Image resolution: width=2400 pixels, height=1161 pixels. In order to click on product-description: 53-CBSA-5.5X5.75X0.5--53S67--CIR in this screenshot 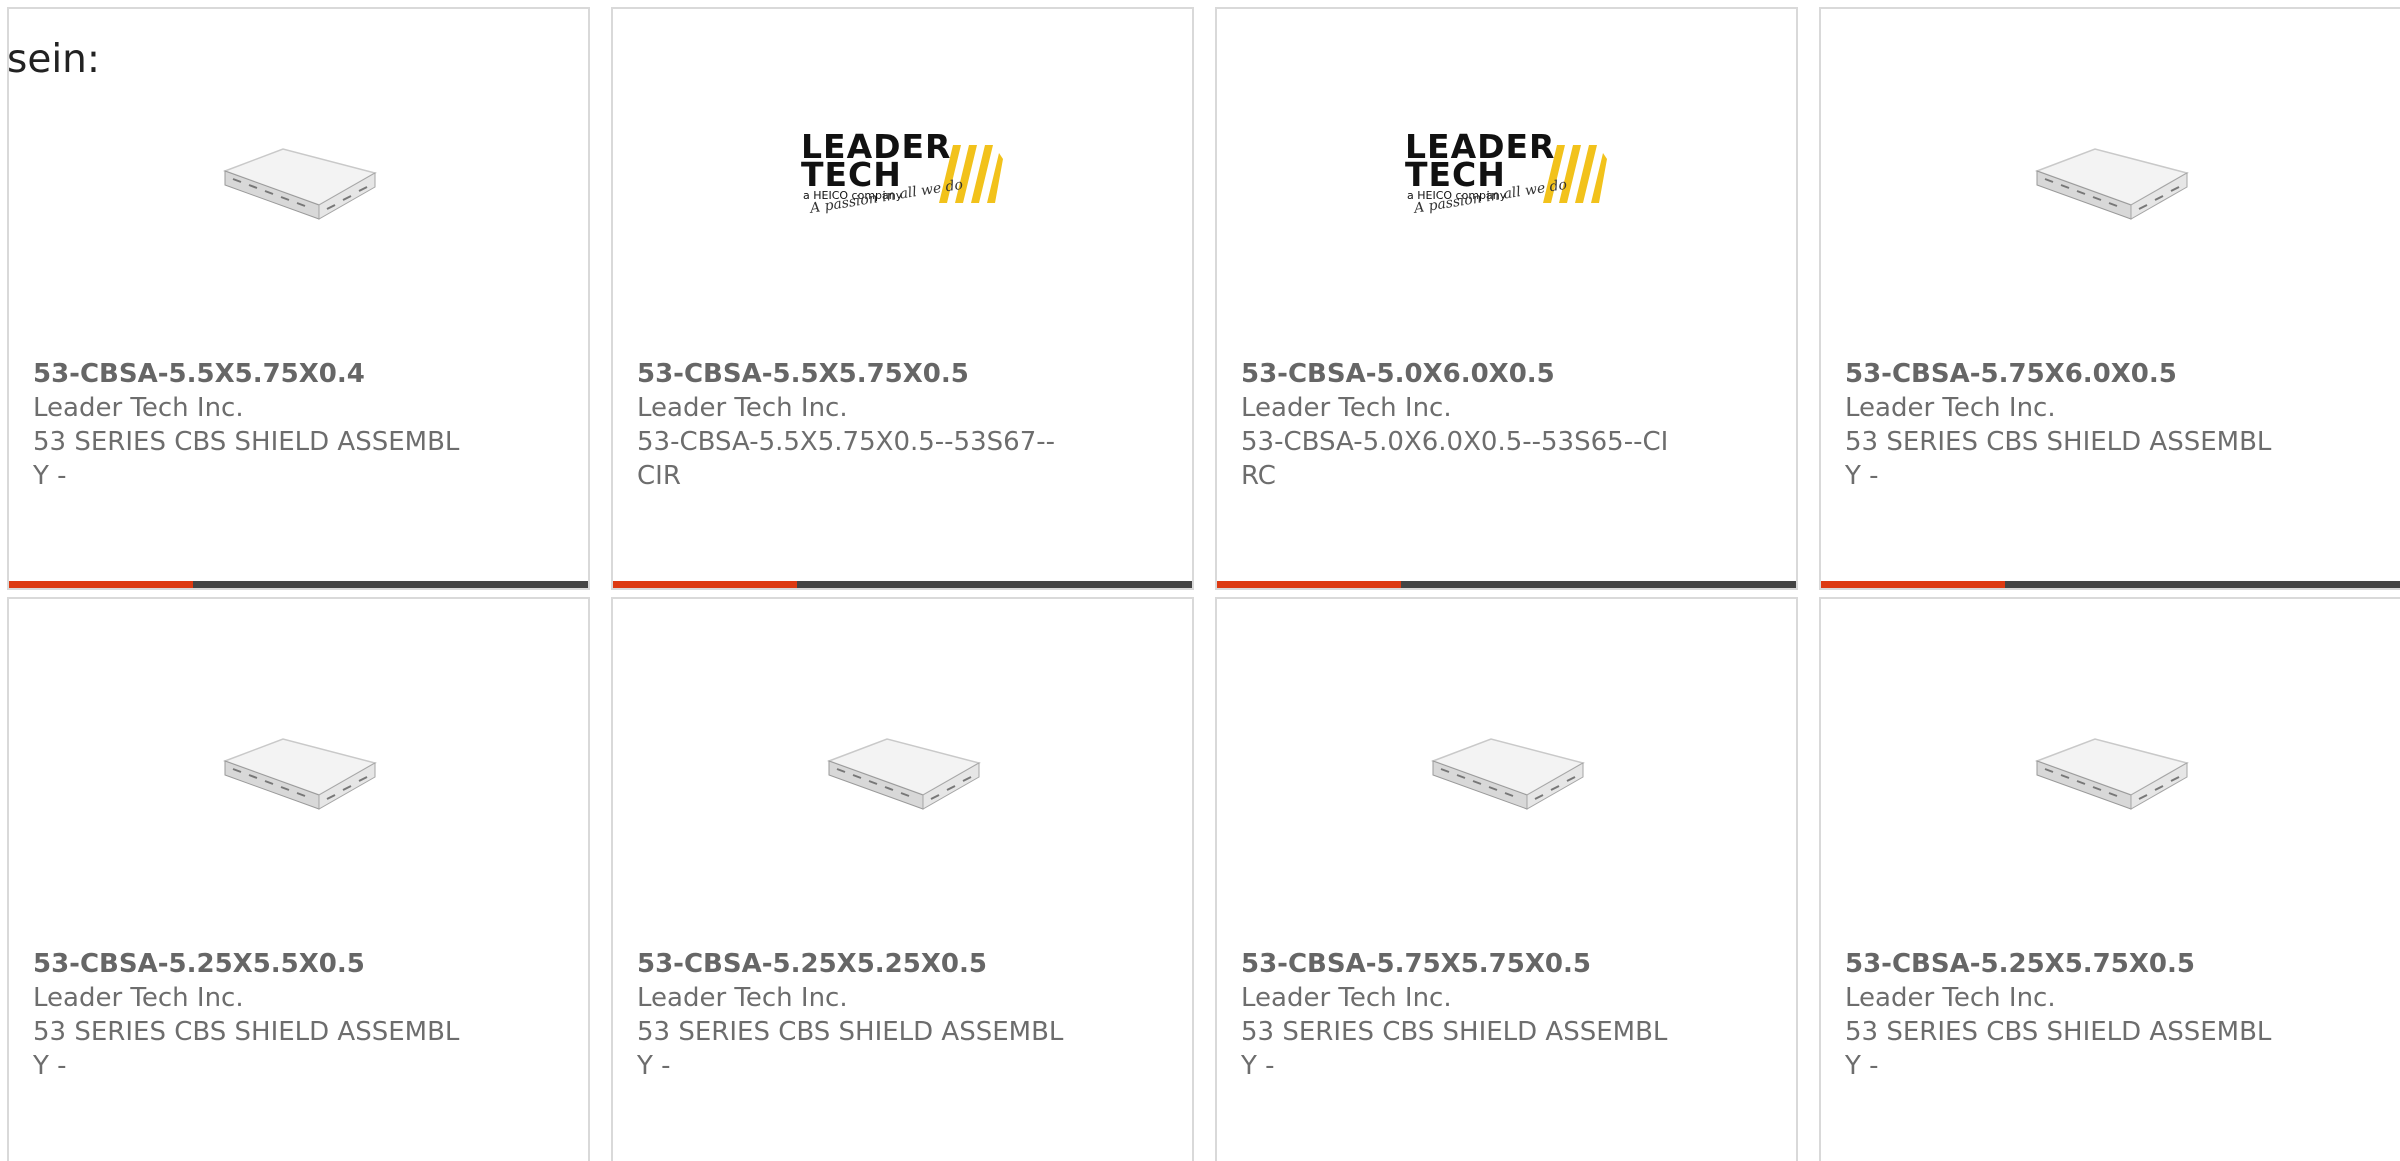, I will do `click(846, 459)`.